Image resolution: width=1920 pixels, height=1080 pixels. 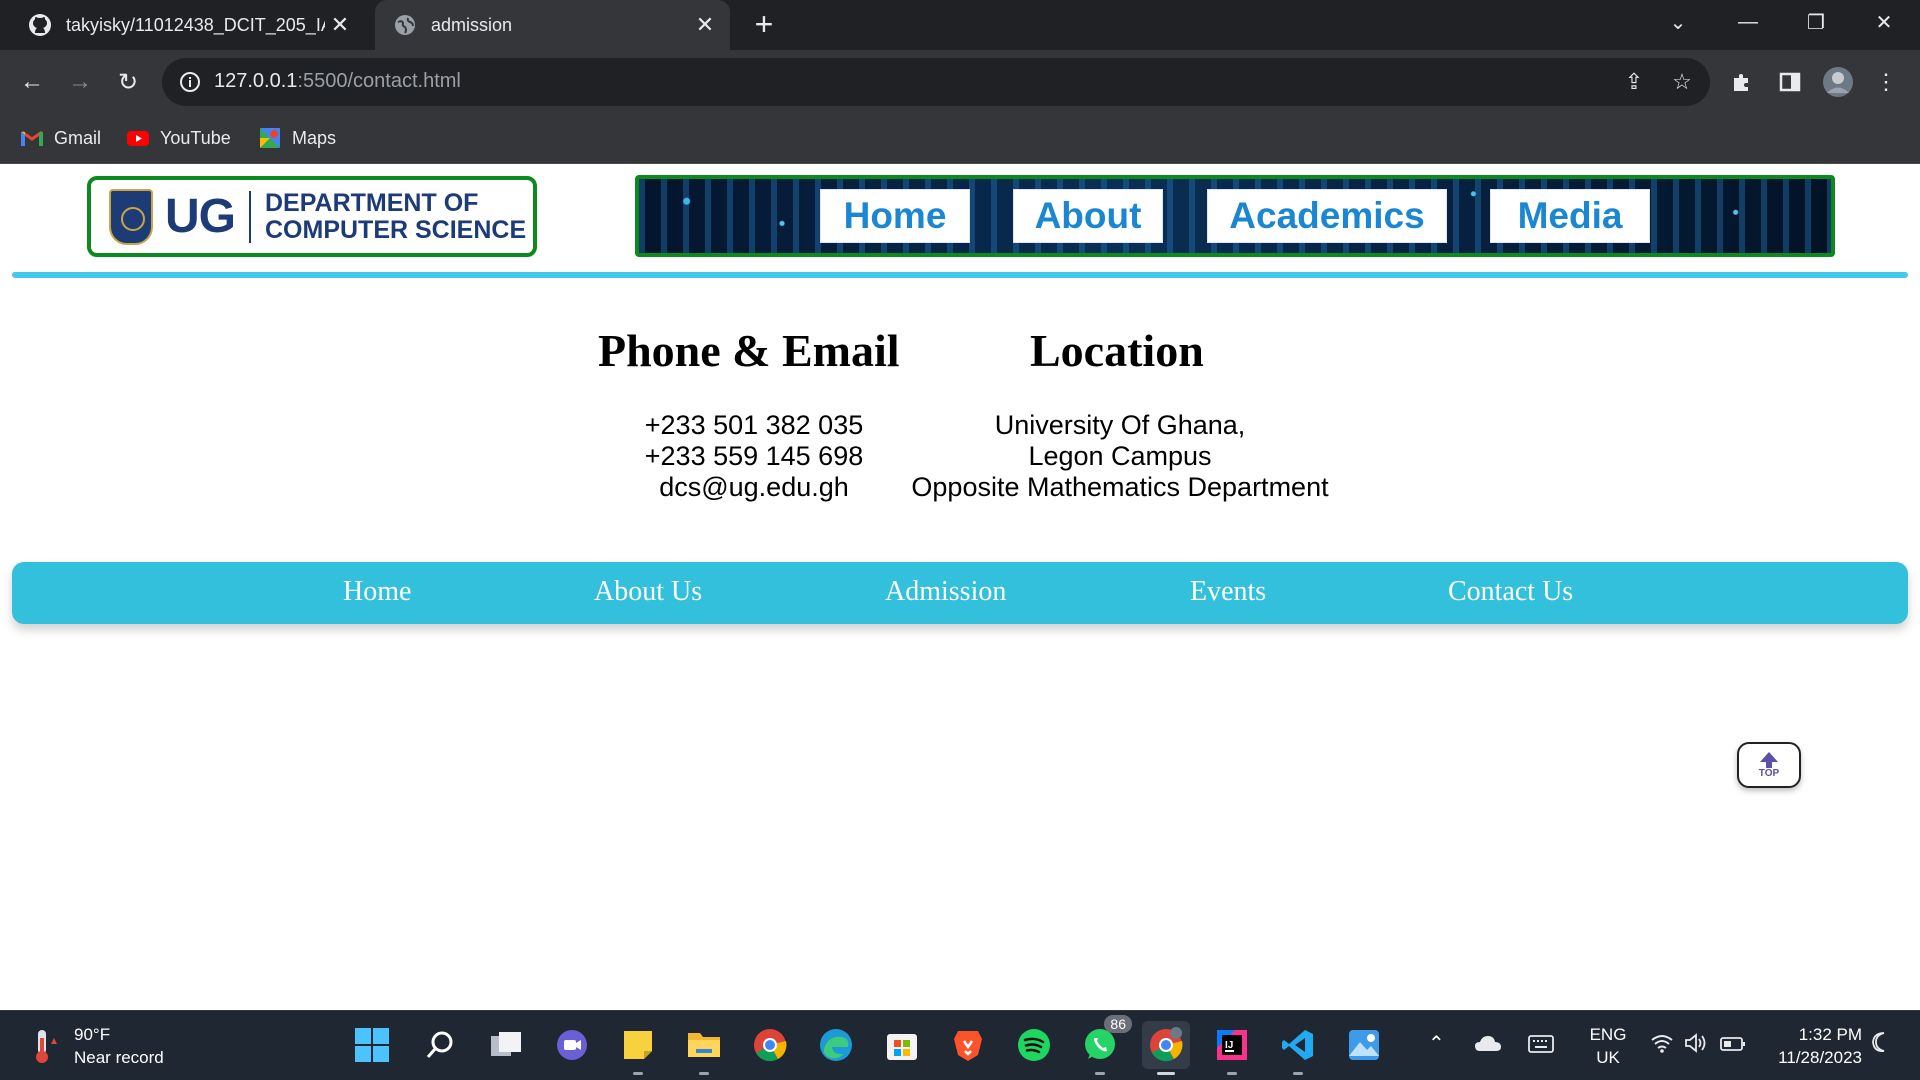 What do you see at coordinates (190, 82) in the screenshot?
I see `site-info-icon` at bounding box center [190, 82].